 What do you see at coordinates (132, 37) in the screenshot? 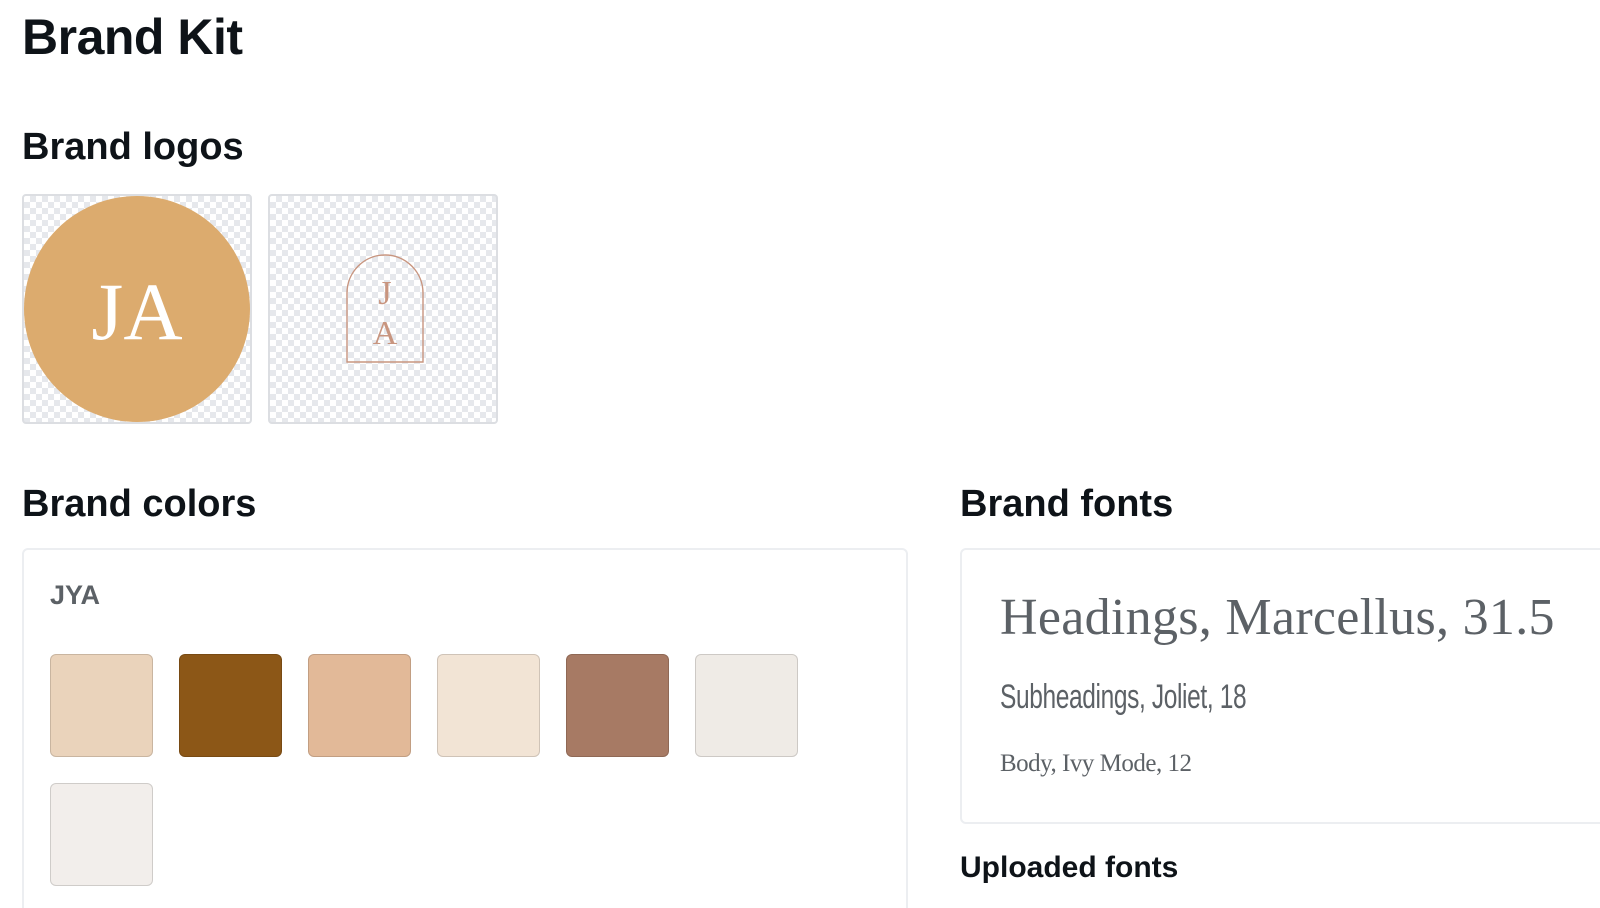
I see `page-title: Brand Kit` at bounding box center [132, 37].